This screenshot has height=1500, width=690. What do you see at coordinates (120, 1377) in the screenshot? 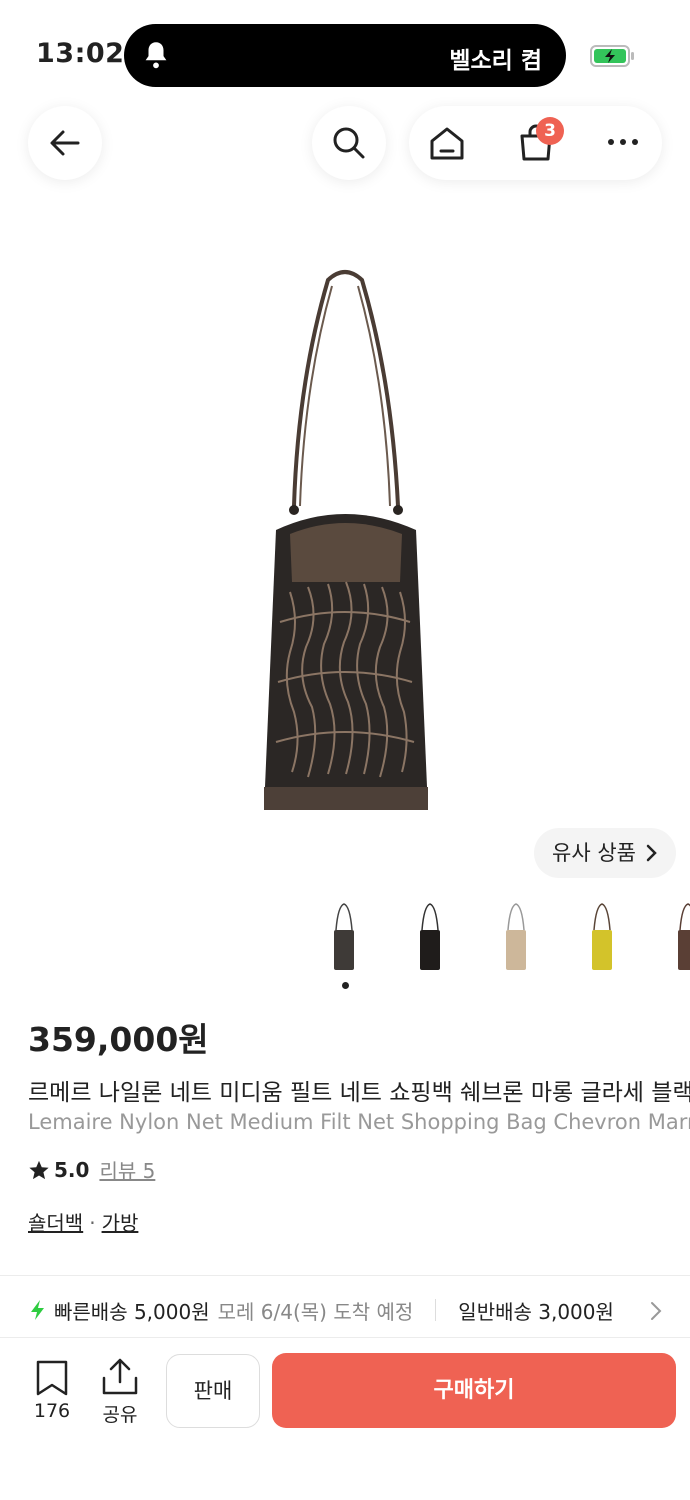
I see `share-icon` at bounding box center [120, 1377].